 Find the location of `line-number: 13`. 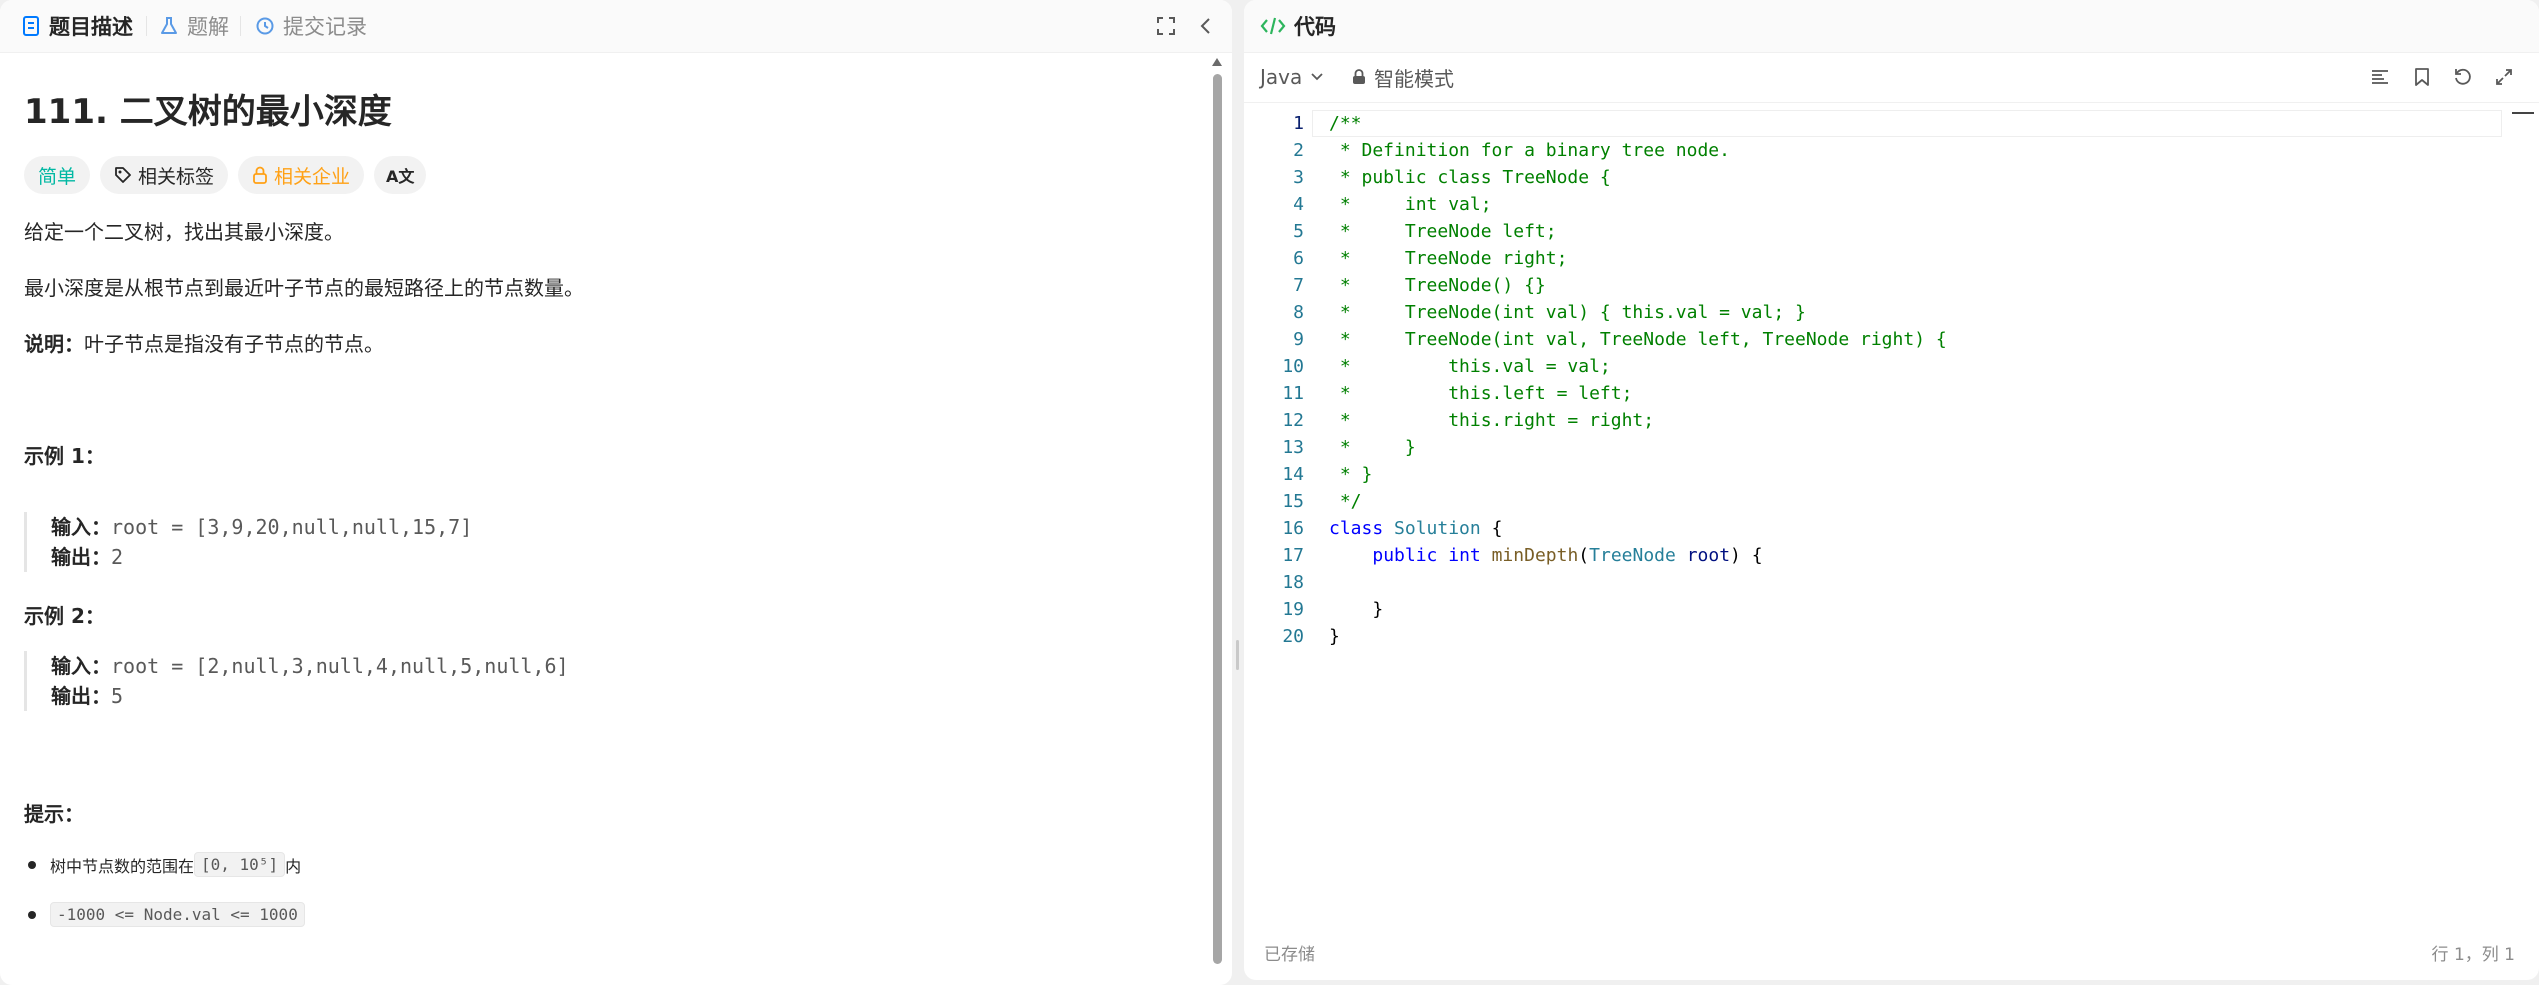

line-number: 13 is located at coordinates (1293, 447).